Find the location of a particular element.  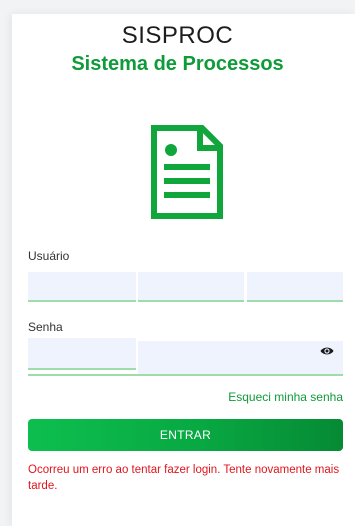

document-icon is located at coordinates (187, 172).